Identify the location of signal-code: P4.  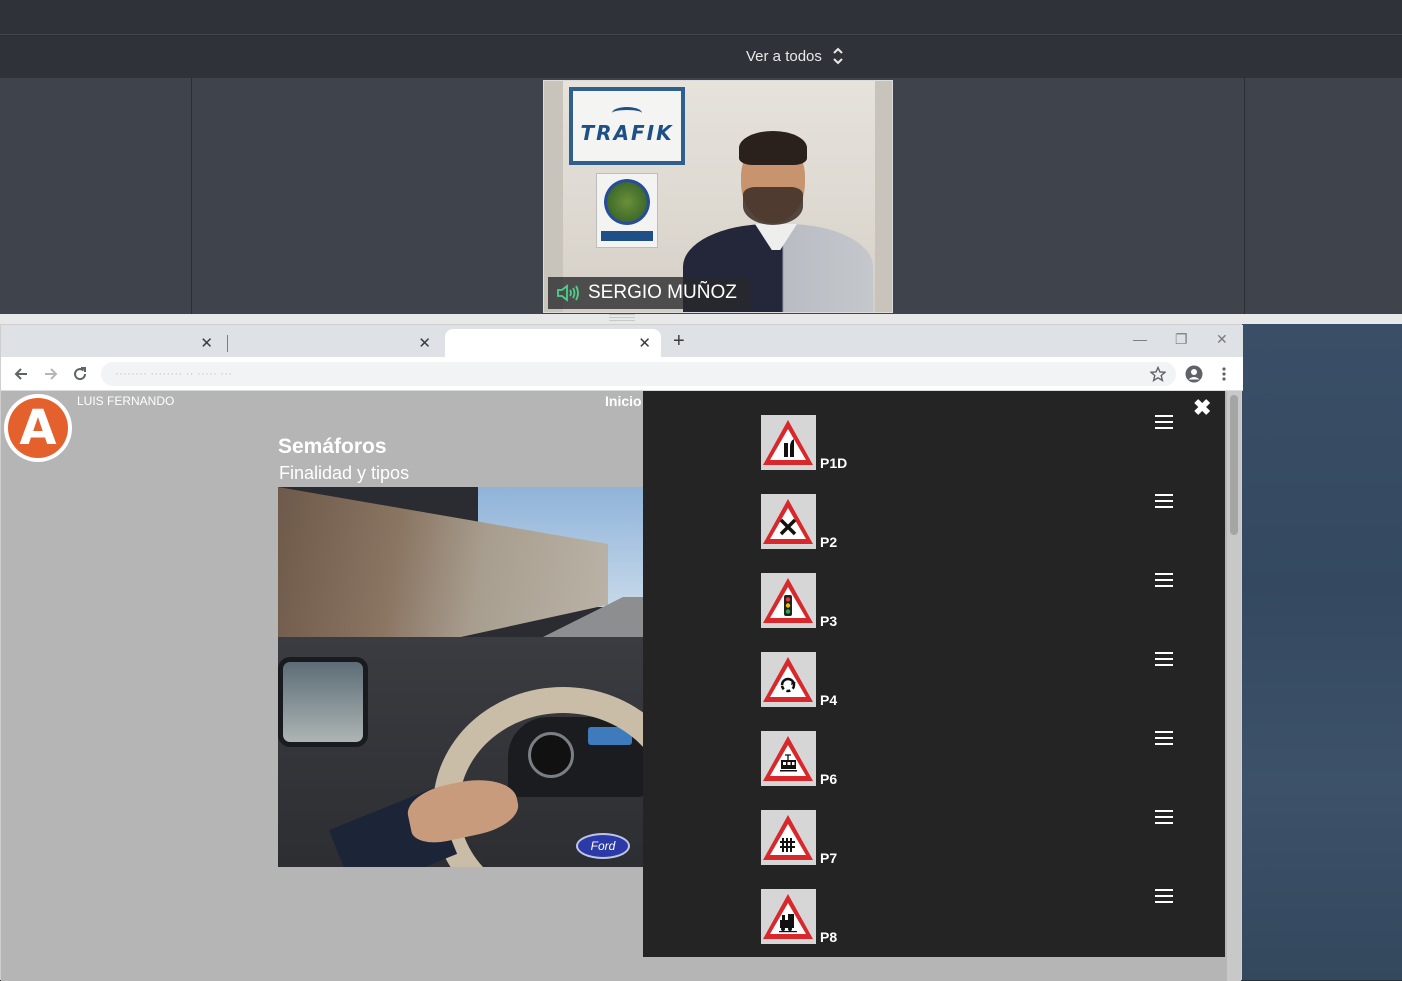
(829, 700).